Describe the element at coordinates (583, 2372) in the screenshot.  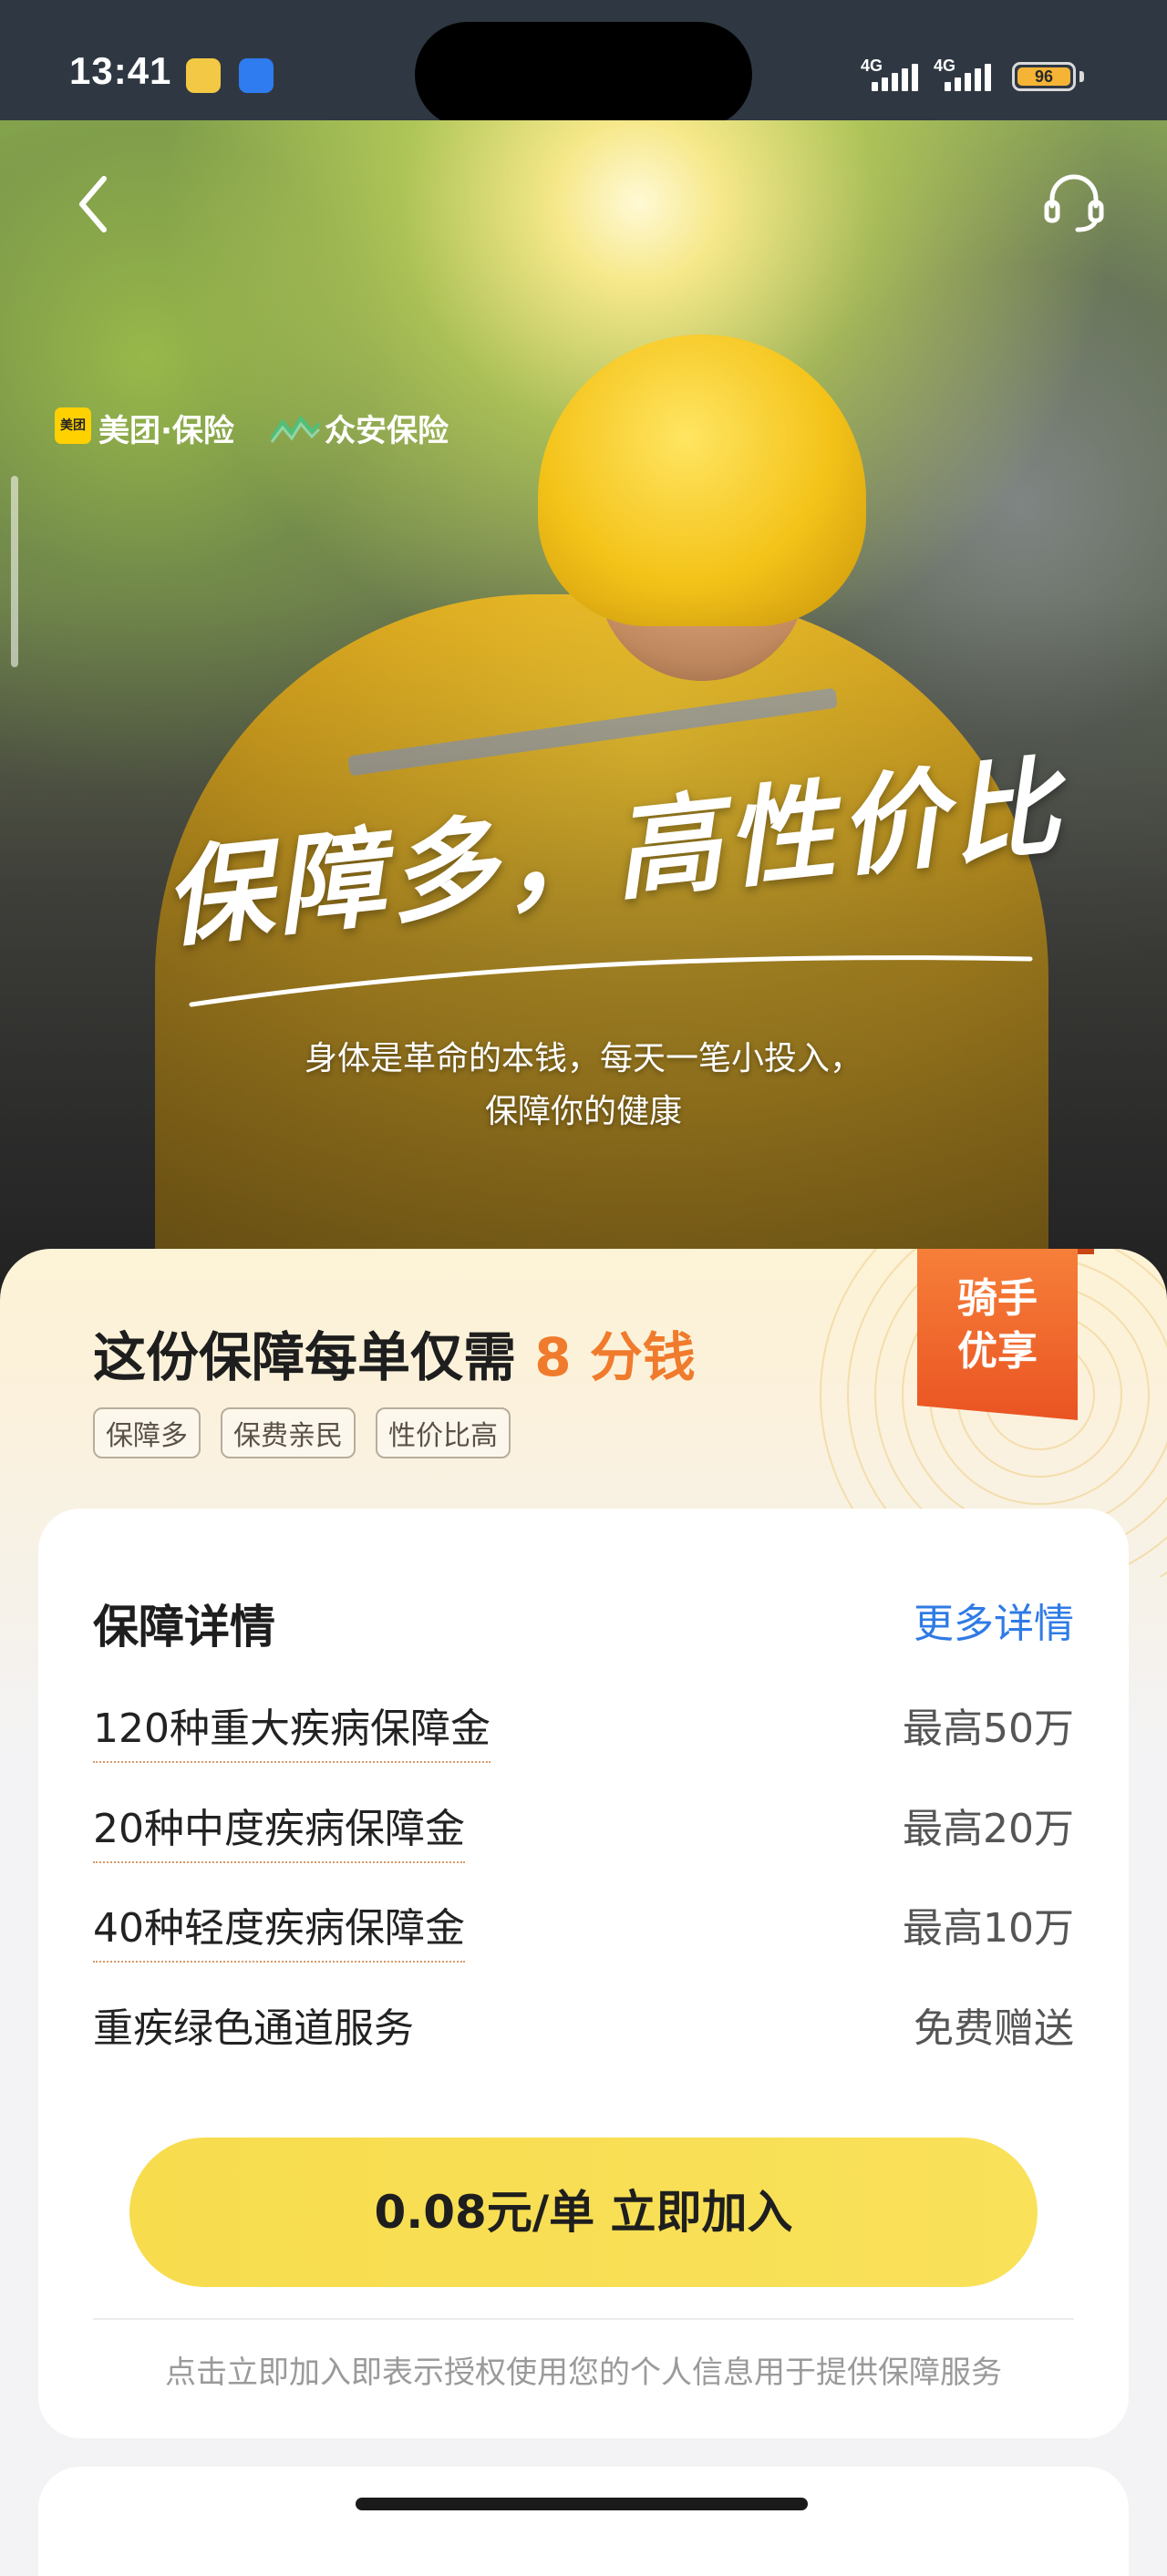
I see `authorization-notice: 点击立即加入即表示授权使用您的个人信息用于提供保障服务` at that location.